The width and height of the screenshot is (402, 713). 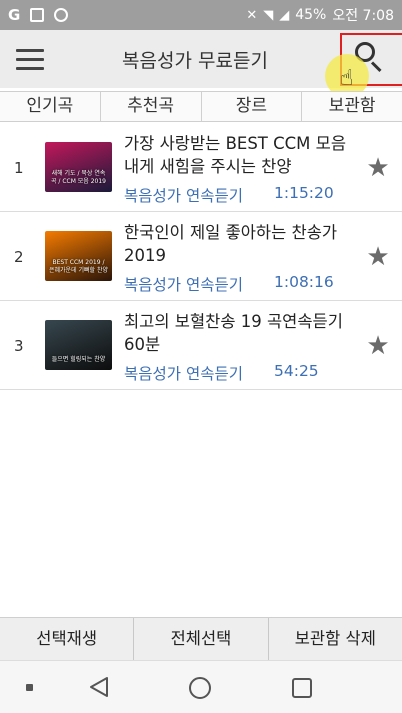 What do you see at coordinates (335, 639) in the screenshot?
I see `delete-library-button: 보관함 삭제` at bounding box center [335, 639].